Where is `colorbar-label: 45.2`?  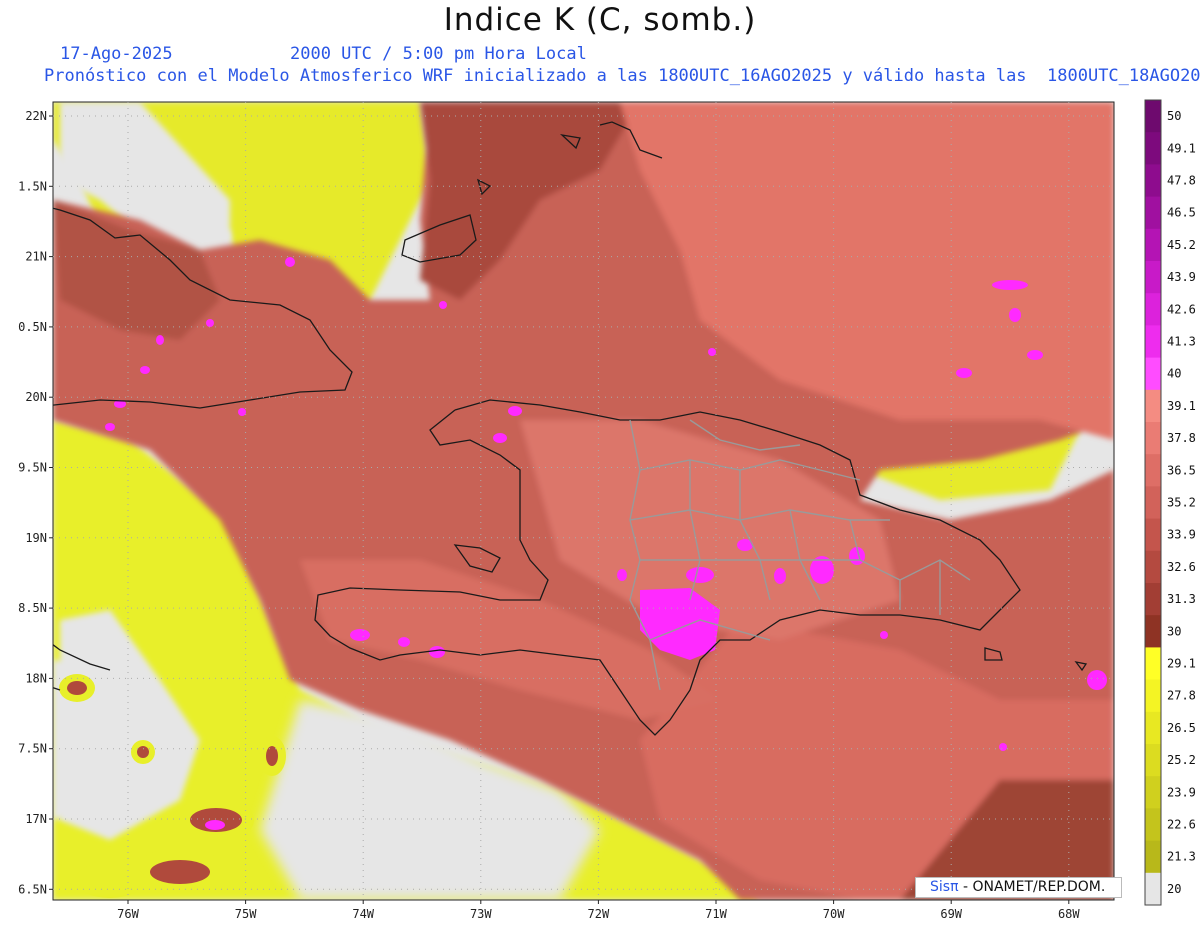
colorbar-label: 45.2 is located at coordinates (1181, 245).